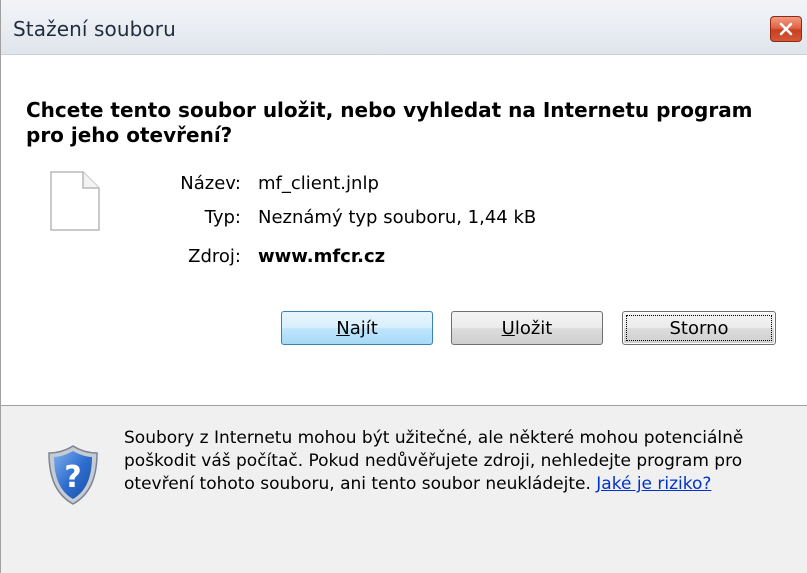 This screenshot has width=807, height=573. Describe the element at coordinates (404, 27) in the screenshot. I see `title-bar: Stažení souboru` at that location.